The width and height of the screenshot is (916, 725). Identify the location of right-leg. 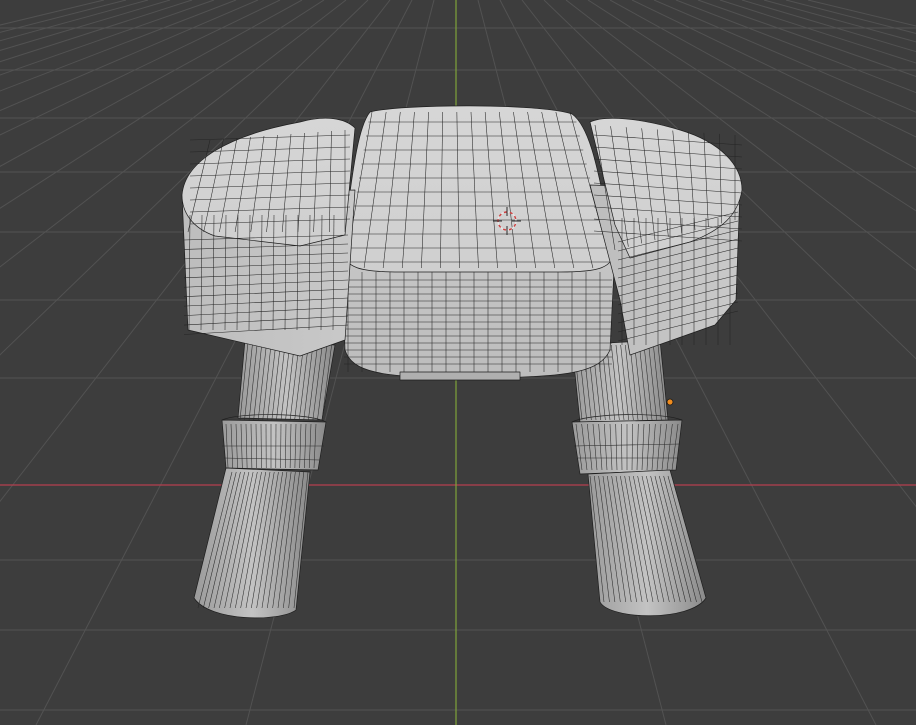
(639, 478).